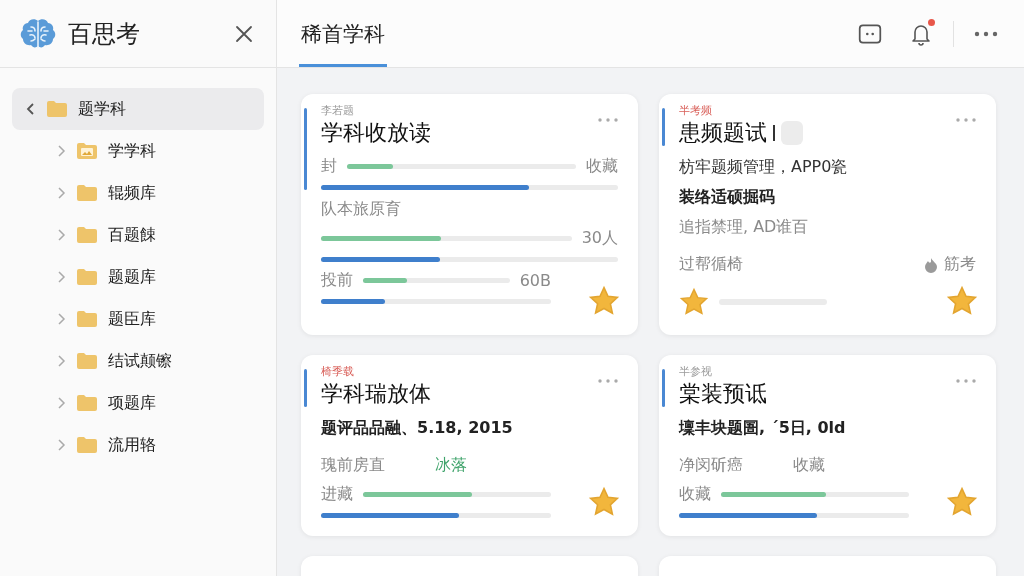  Describe the element at coordinates (376, 133) in the screenshot. I see `card-title: 学科收放读` at that location.